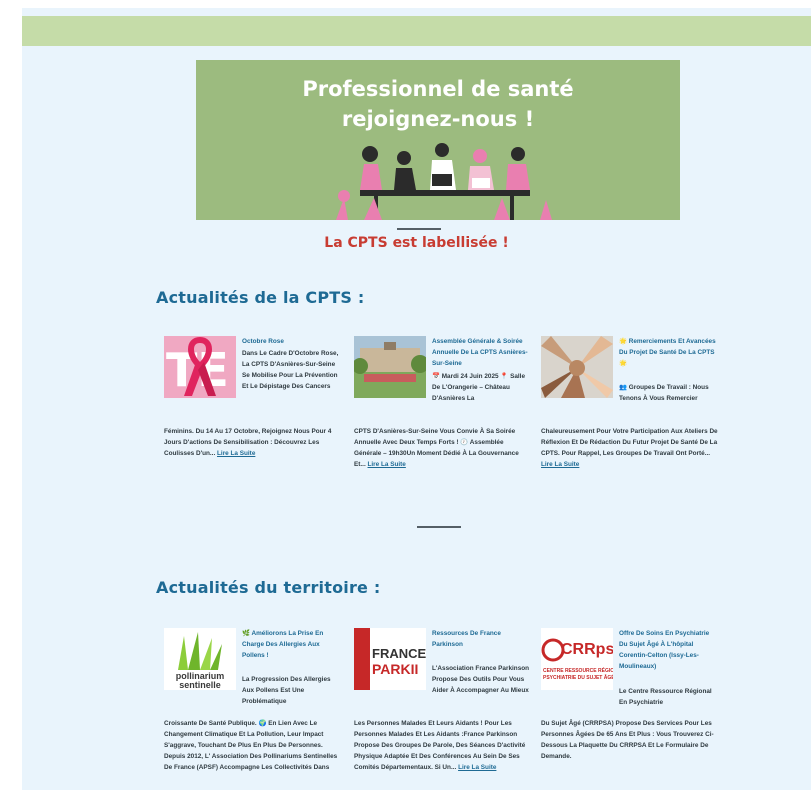 The width and height of the screenshot is (811, 790). I want to click on thumb-text-2: PARKII, so click(395, 669).